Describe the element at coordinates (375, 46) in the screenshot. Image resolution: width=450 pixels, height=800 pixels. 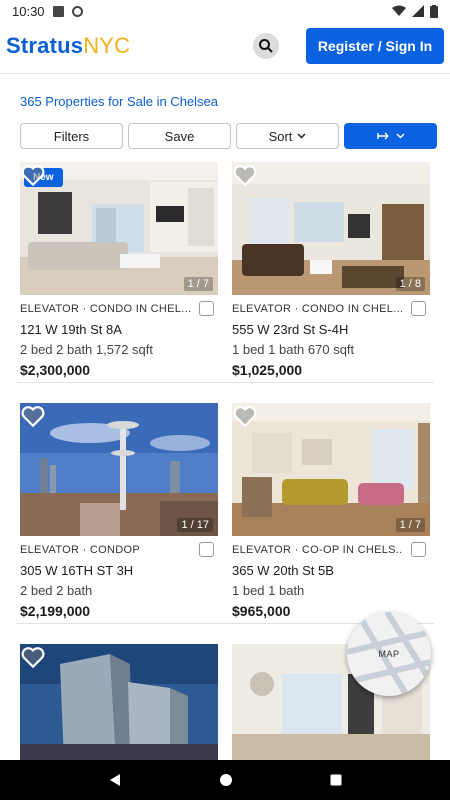
I see `register-sign-in-button: Register / Sign In` at that location.